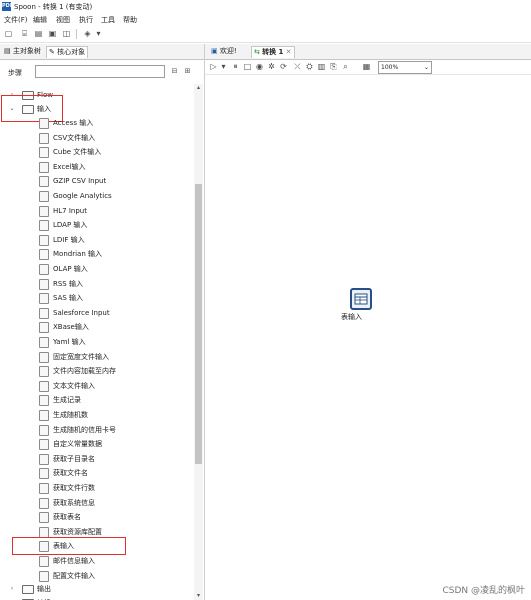 Image resolution: width=531 pixels, height=600 pixels. Describe the element at coordinates (174, 71) in the screenshot. I see `collapse-all-icon: ⊟` at that location.